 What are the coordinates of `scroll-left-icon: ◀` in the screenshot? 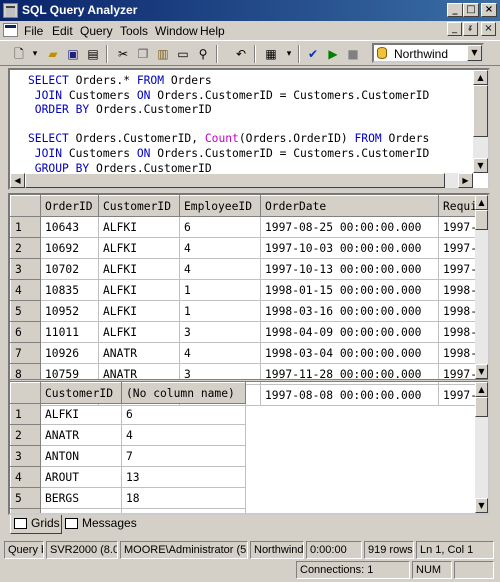 It's located at (17, 180).